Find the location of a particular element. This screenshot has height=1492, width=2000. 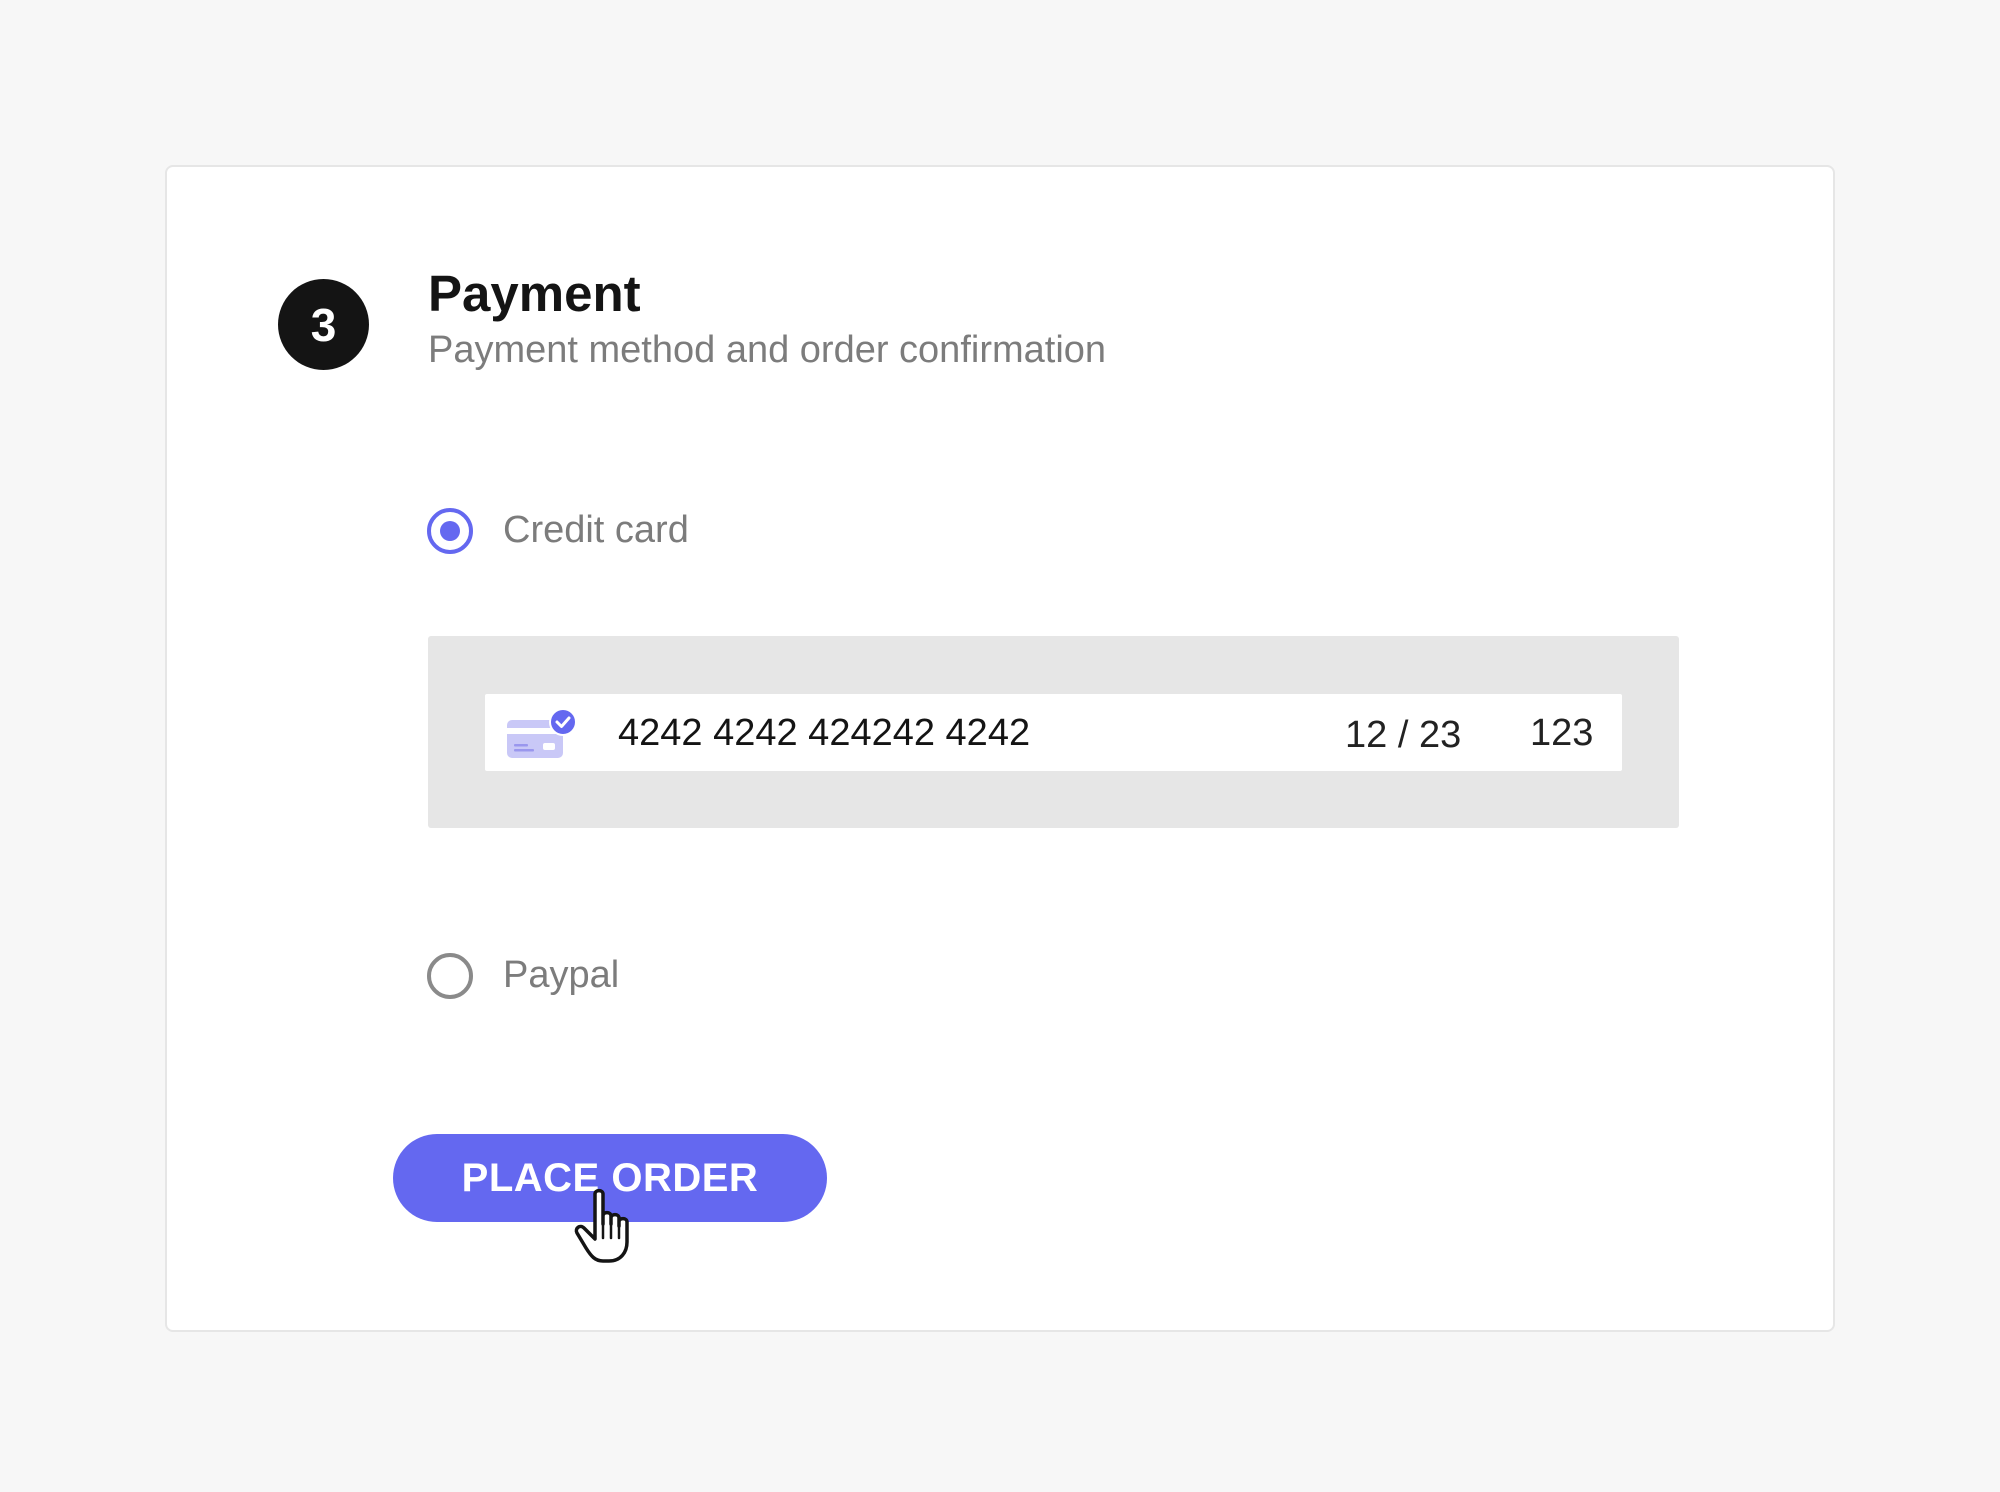

card-cvc-field: 123 is located at coordinates (1561, 733).